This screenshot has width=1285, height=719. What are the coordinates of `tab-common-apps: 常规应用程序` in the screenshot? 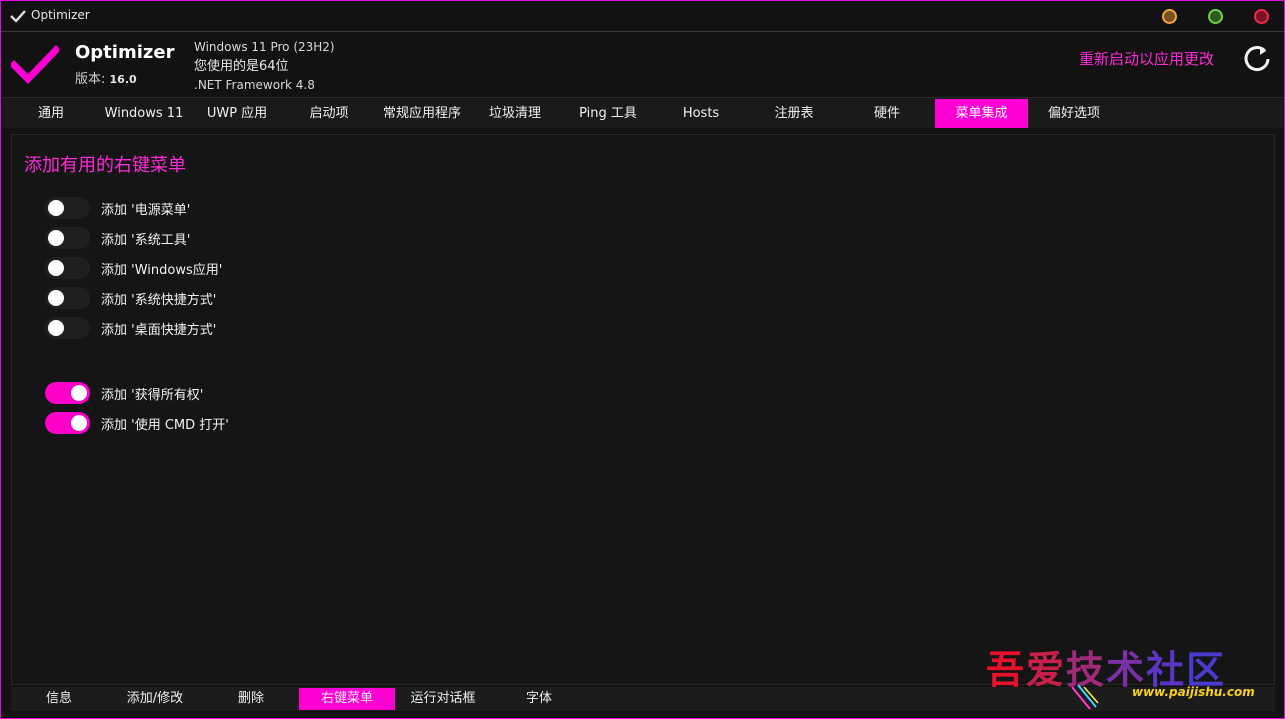 It's located at (422, 113).